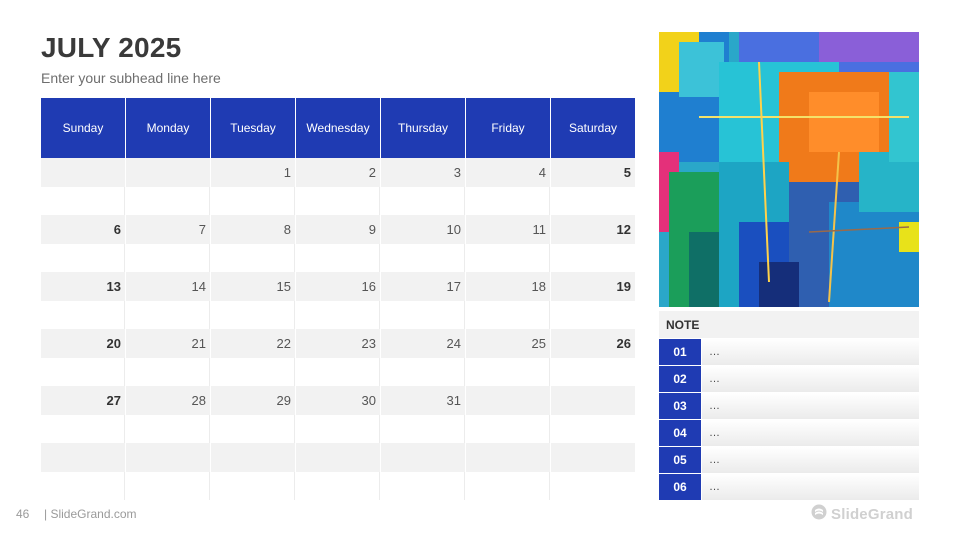 The width and height of the screenshot is (960, 540). What do you see at coordinates (680, 487) in the screenshot?
I see `note-number: 06` at bounding box center [680, 487].